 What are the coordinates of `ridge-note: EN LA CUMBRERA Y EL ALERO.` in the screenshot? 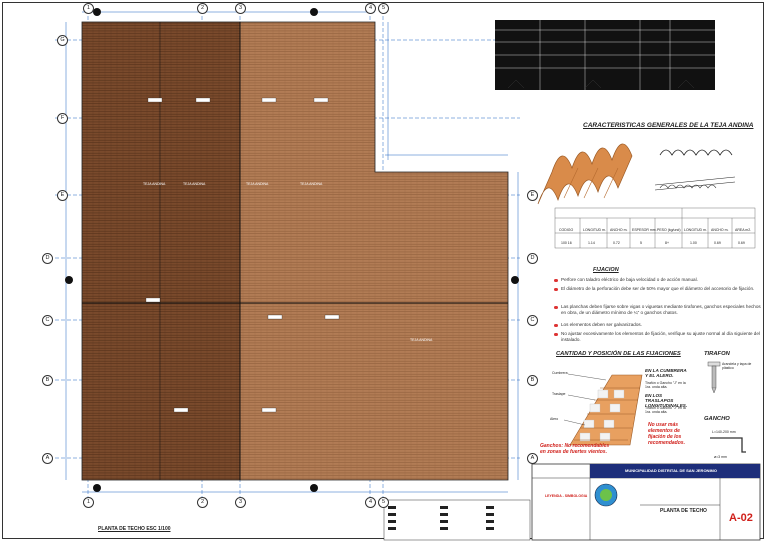 It's located at (666, 373).